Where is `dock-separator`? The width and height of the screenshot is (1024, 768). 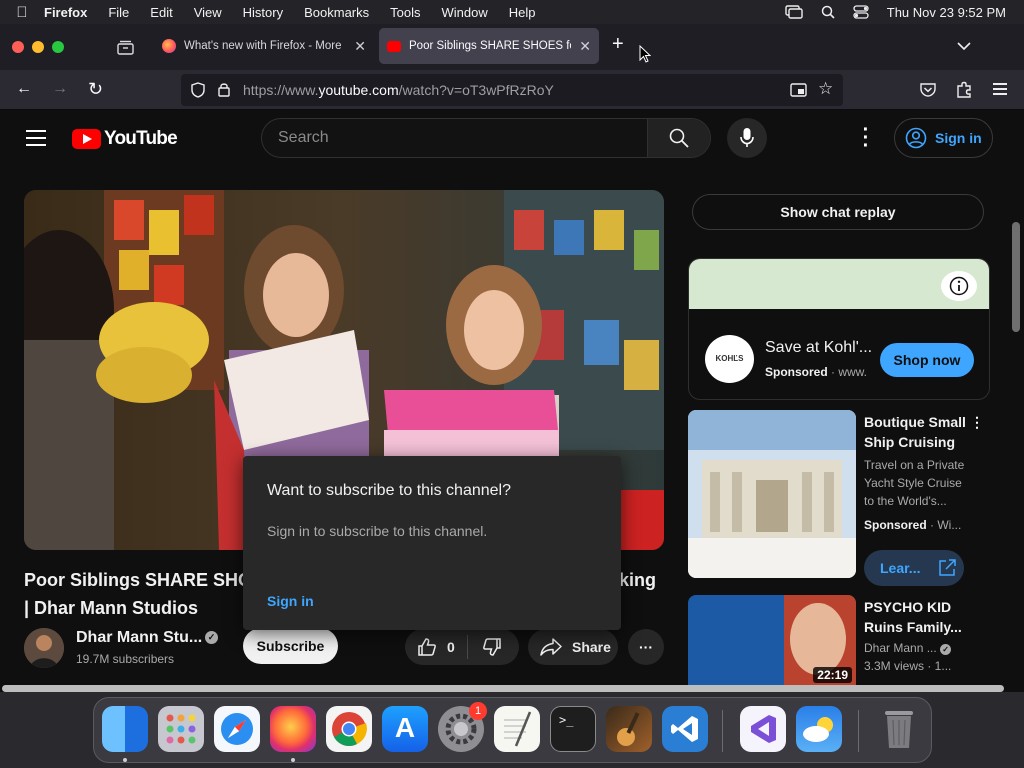
dock-separator is located at coordinates (858, 731).